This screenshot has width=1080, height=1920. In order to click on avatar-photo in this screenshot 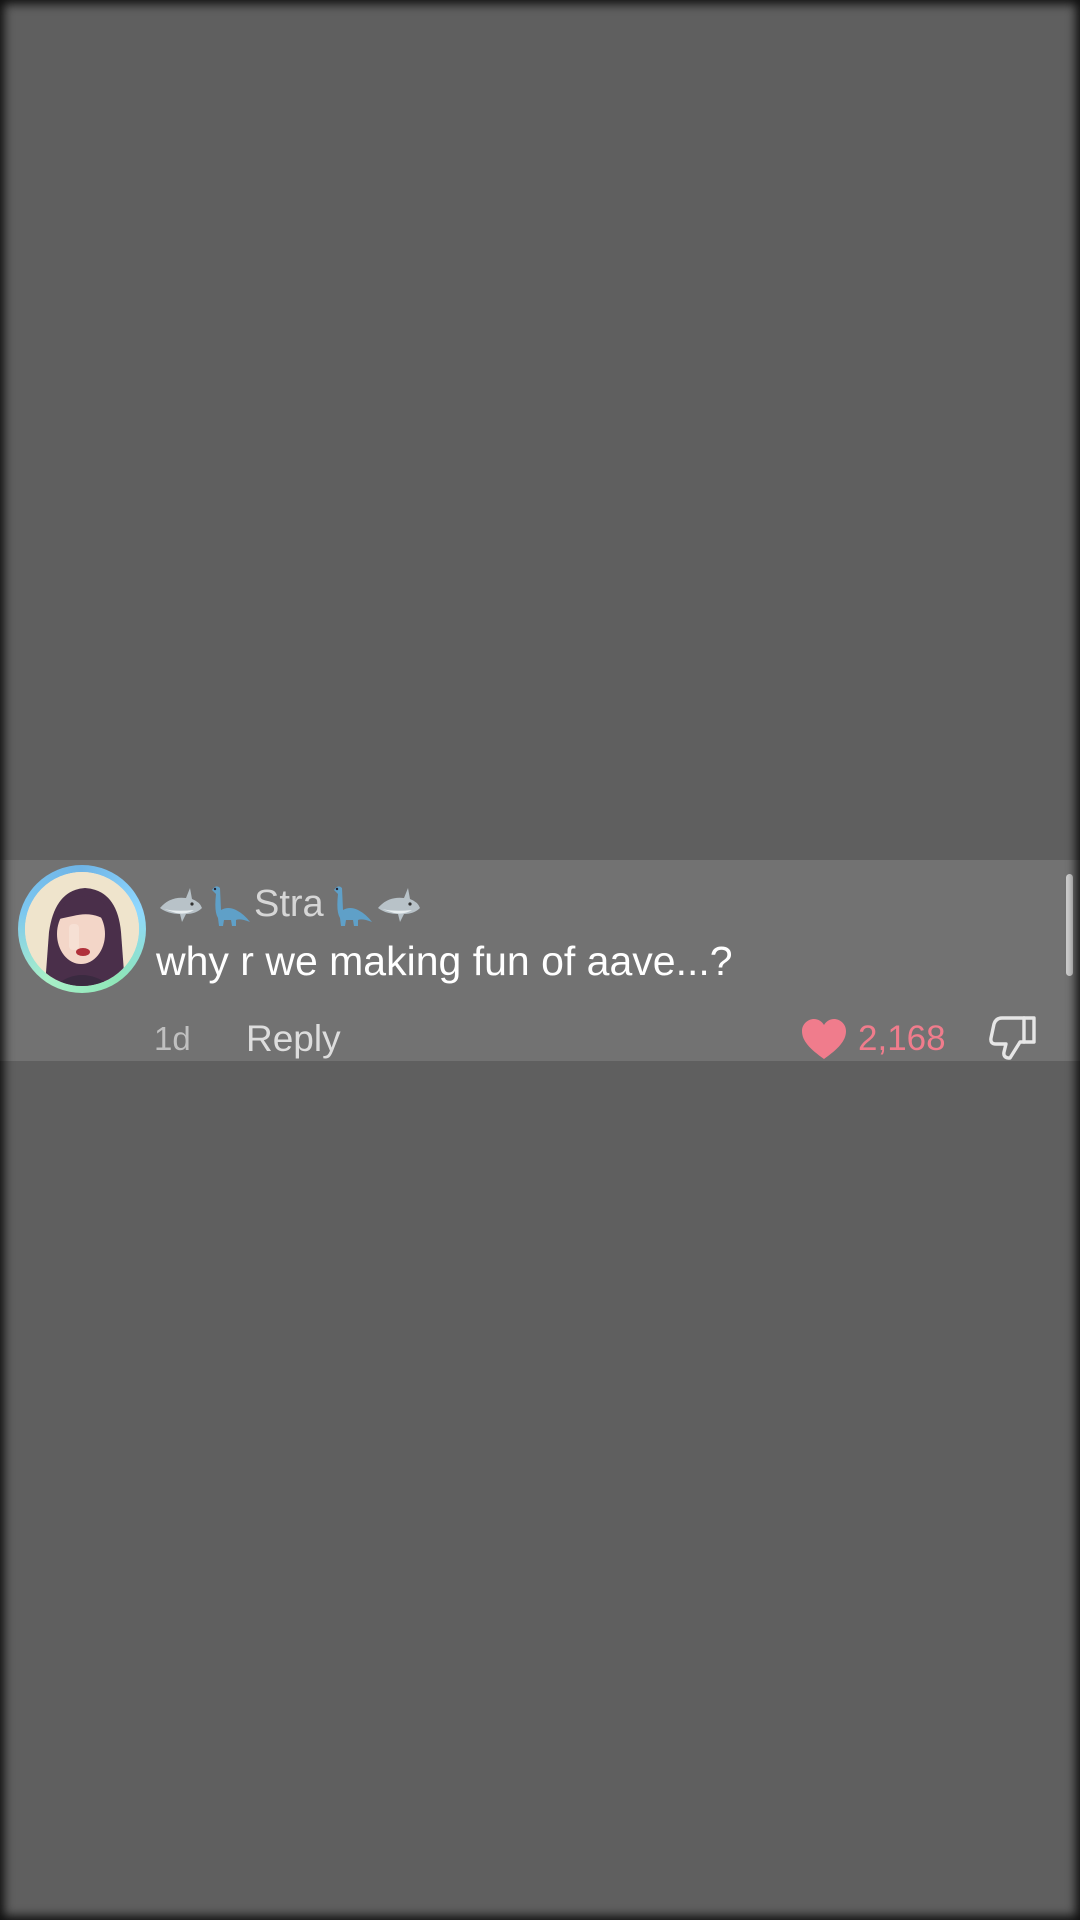, I will do `click(82, 929)`.